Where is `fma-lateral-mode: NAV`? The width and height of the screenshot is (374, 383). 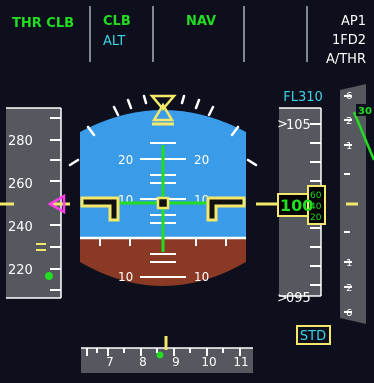 fma-lateral-mode: NAV is located at coordinates (201, 21).